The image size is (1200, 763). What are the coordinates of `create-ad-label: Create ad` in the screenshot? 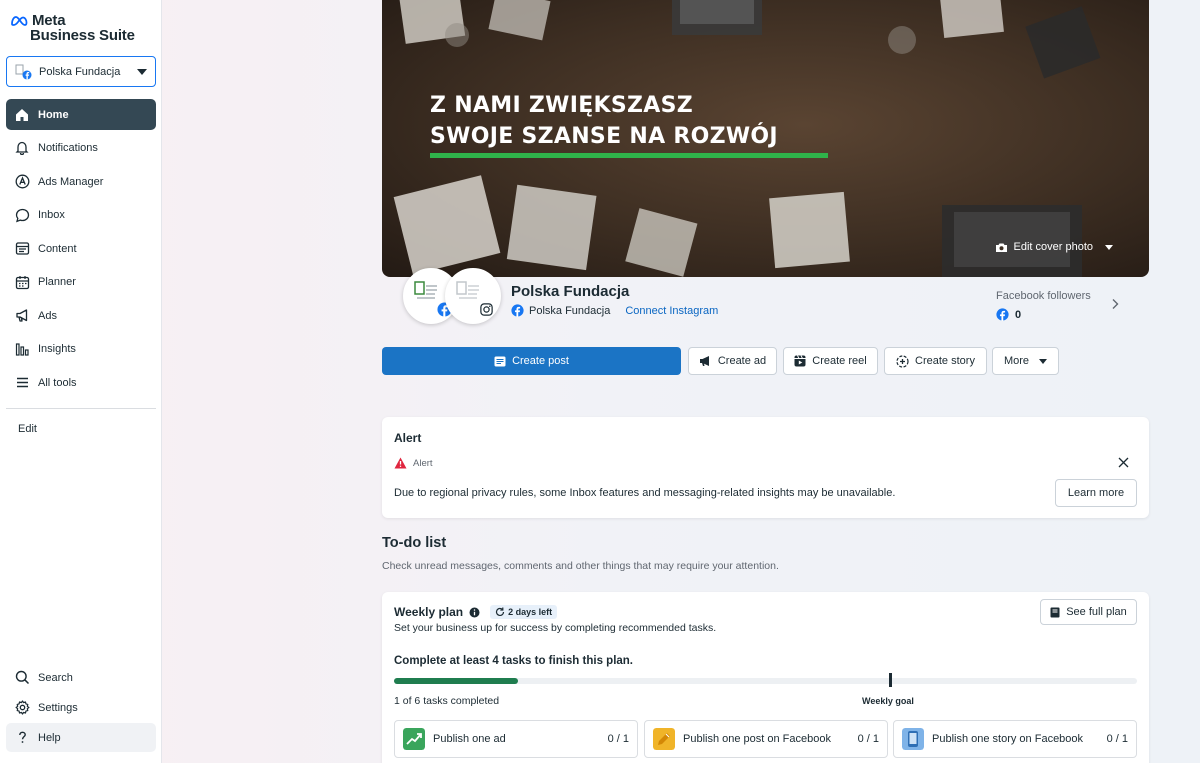 It's located at (742, 361).